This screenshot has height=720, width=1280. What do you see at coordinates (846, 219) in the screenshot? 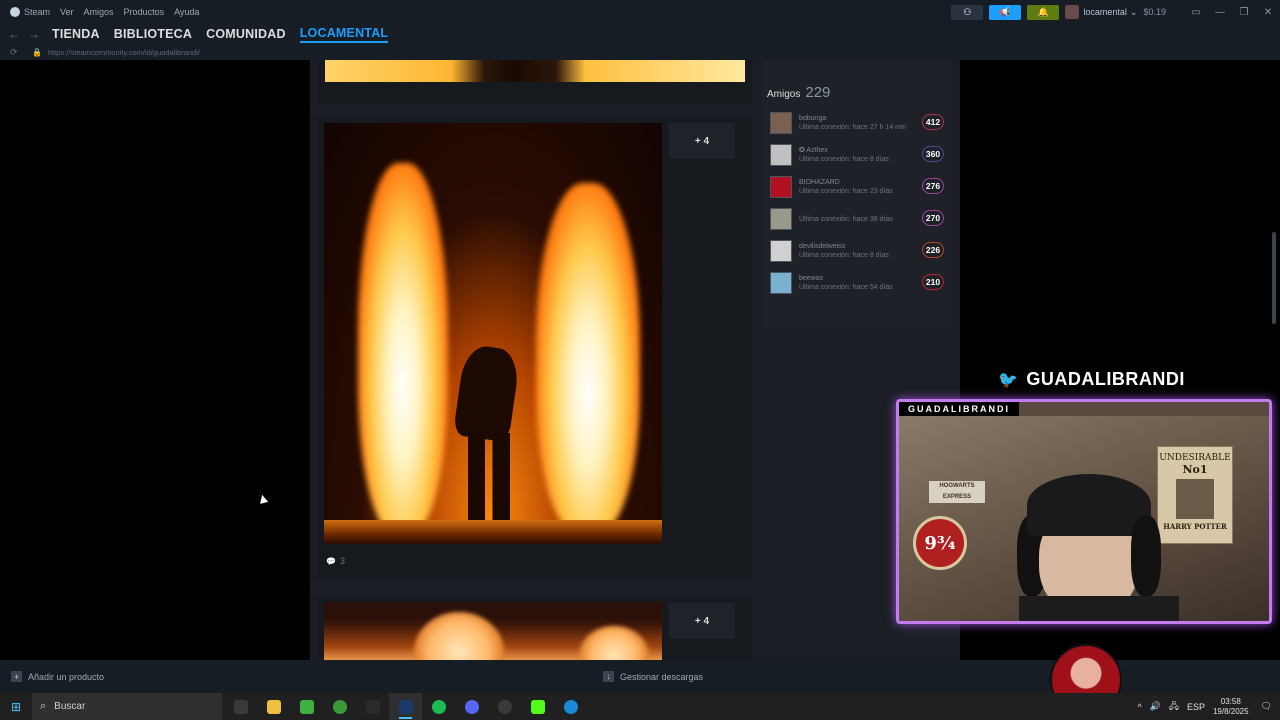
I see `friend-status: Última conexión: hace 38 días` at bounding box center [846, 219].